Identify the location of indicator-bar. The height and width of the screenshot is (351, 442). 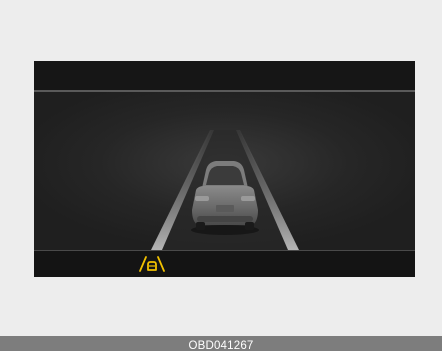
(224, 264).